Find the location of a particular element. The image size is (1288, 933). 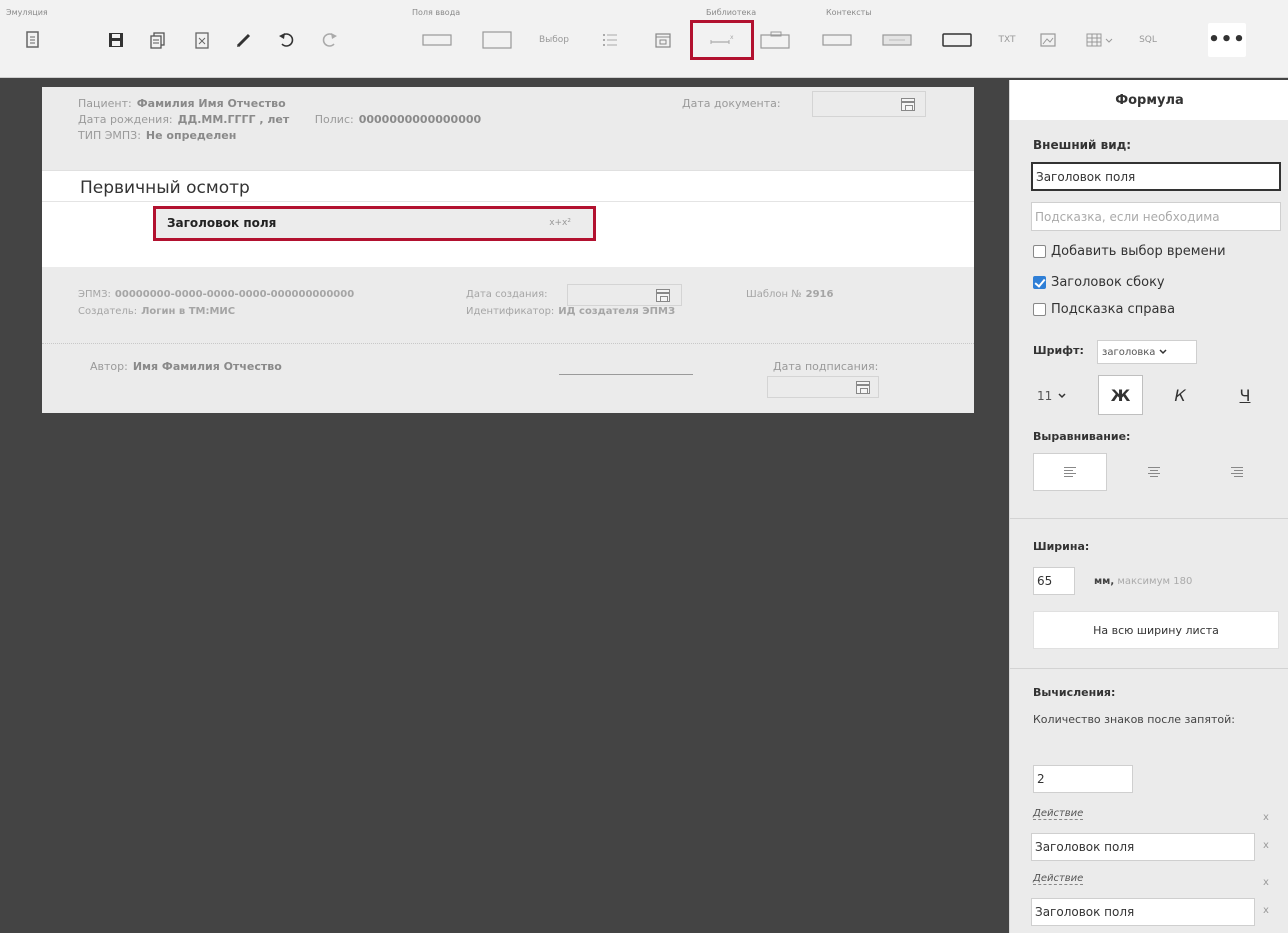

align-right-button is located at coordinates (1237, 472).